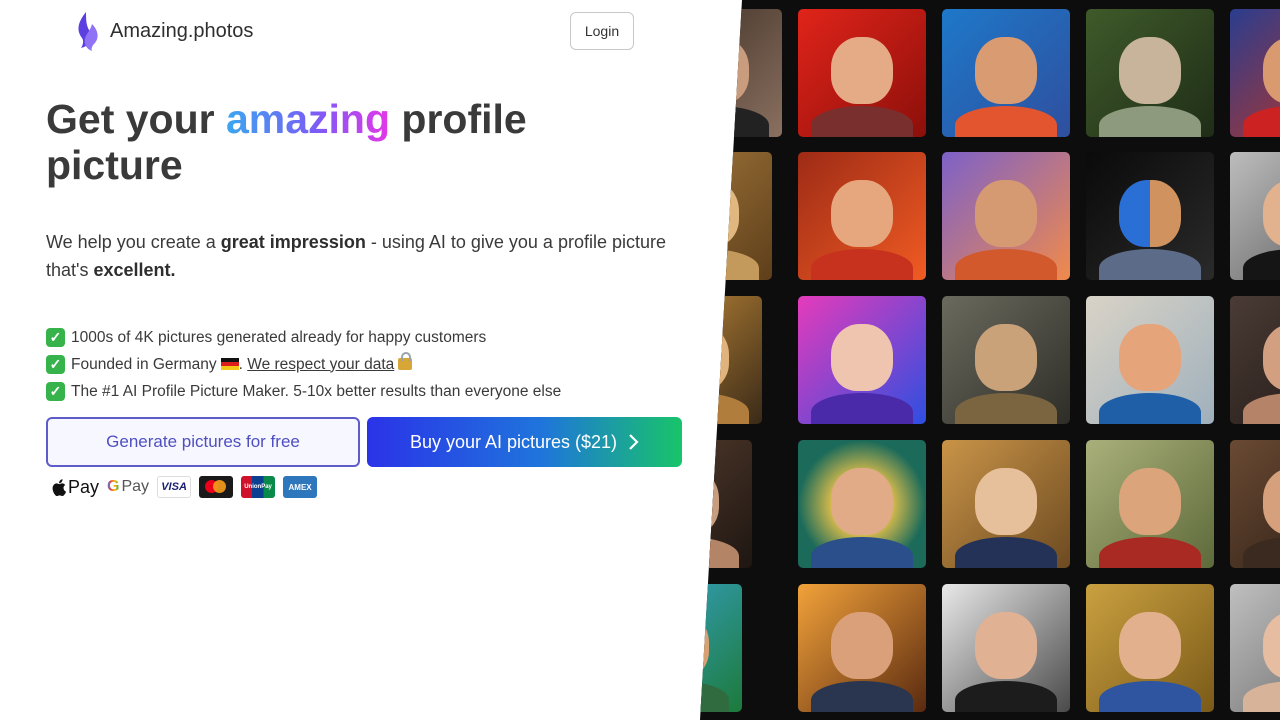 The height and width of the screenshot is (720, 1280). I want to click on buy-pictures-button: Buy your AI pictures ($21), so click(524, 442).